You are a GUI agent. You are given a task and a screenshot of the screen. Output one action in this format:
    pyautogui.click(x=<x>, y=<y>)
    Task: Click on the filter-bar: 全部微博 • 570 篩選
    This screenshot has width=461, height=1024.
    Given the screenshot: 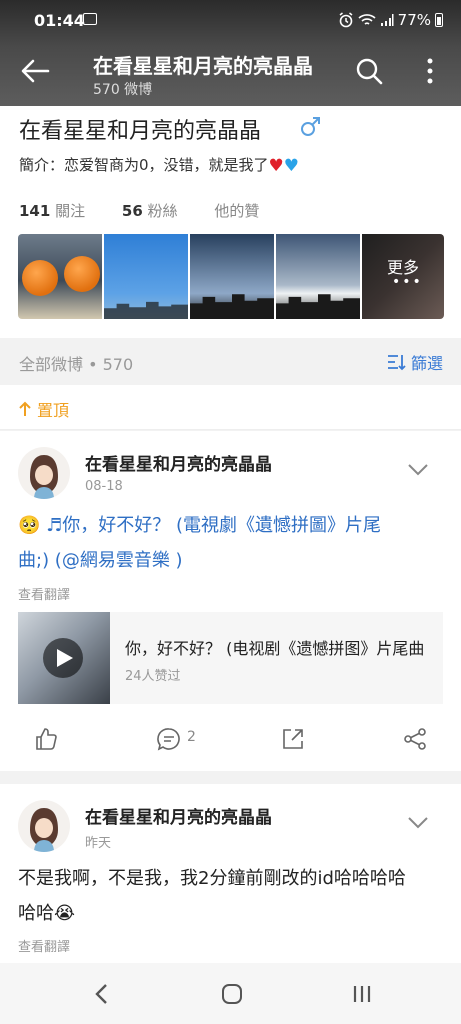 What is the action you would take?
    pyautogui.click(x=230, y=361)
    